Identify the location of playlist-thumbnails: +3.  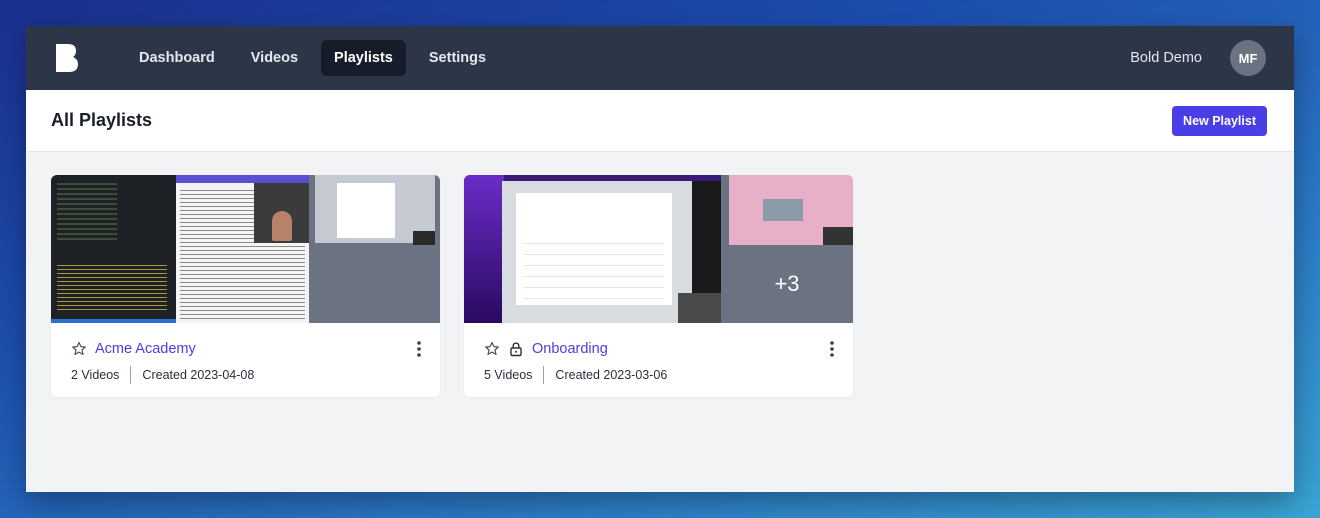
(658, 249).